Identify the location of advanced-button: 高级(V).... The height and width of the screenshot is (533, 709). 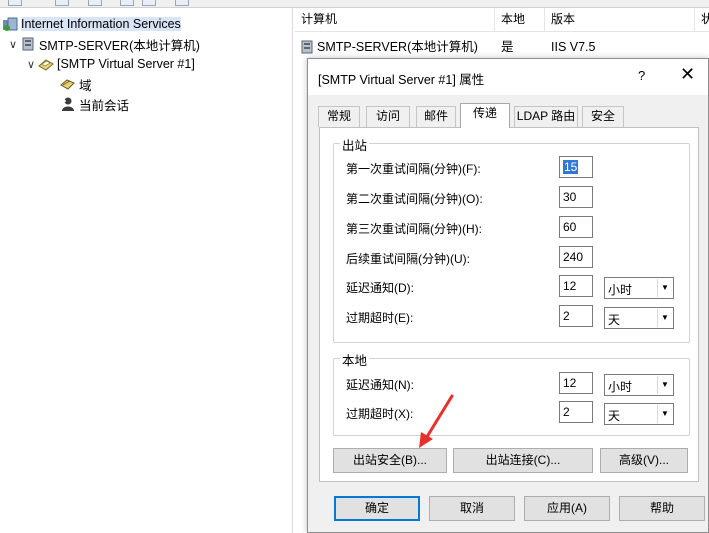
(644, 460).